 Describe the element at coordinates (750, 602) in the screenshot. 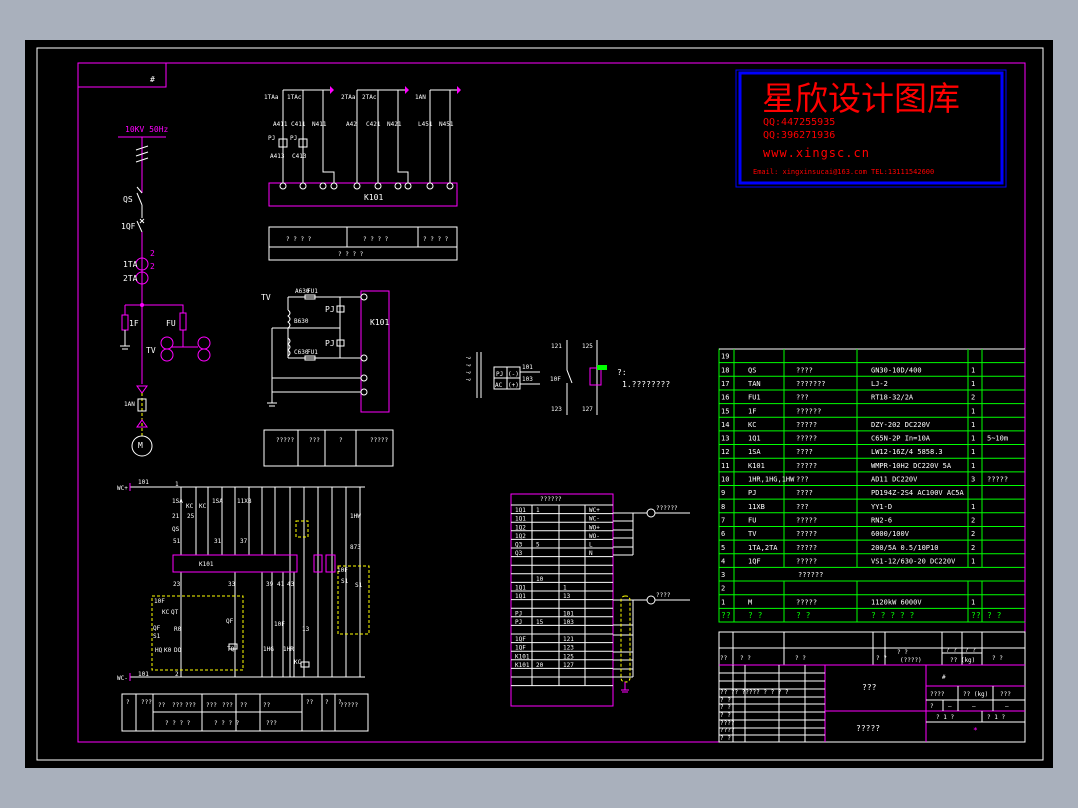

I see `bom-cell: M` at that location.